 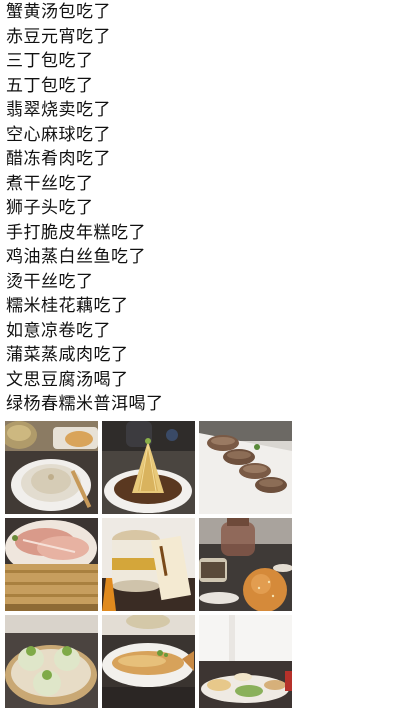 I want to click on post-line: 煮干丝吃了, so click(x=50, y=183).